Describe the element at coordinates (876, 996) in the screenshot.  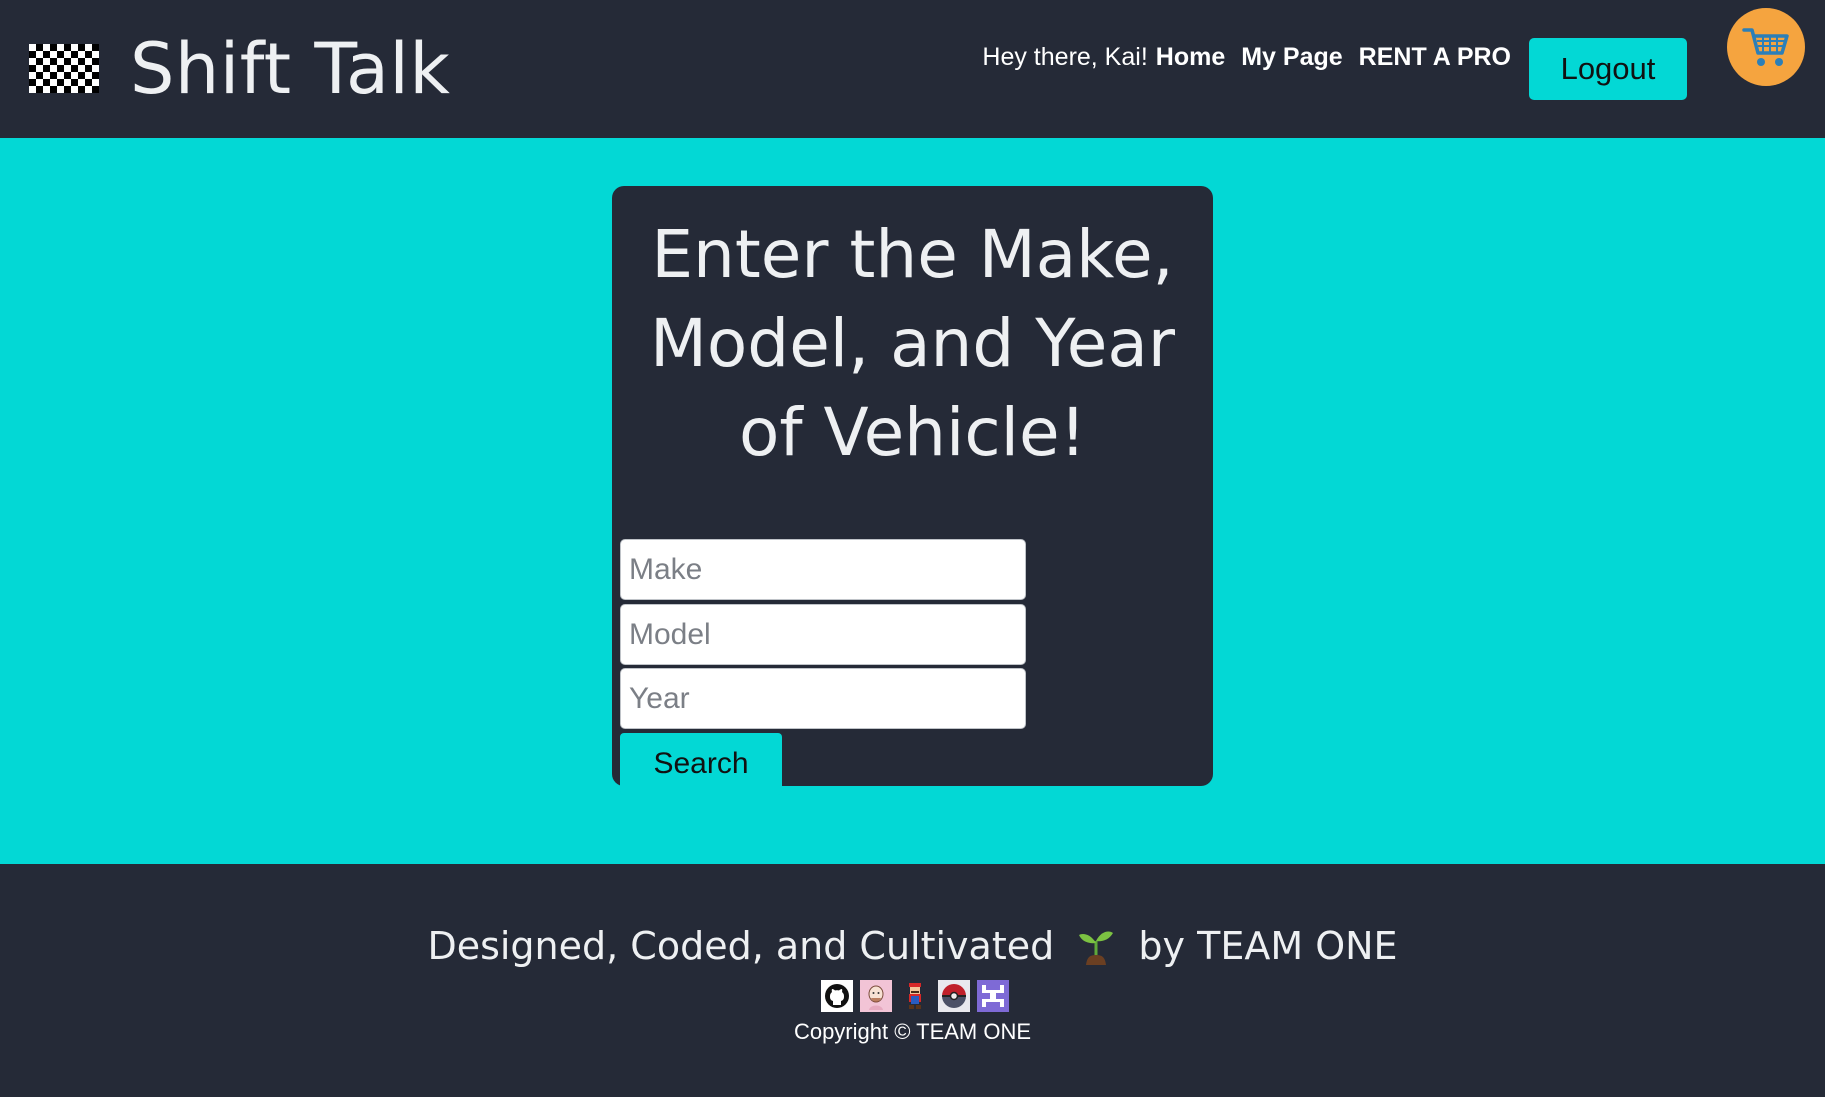
I see `avatar-face-icon` at that location.